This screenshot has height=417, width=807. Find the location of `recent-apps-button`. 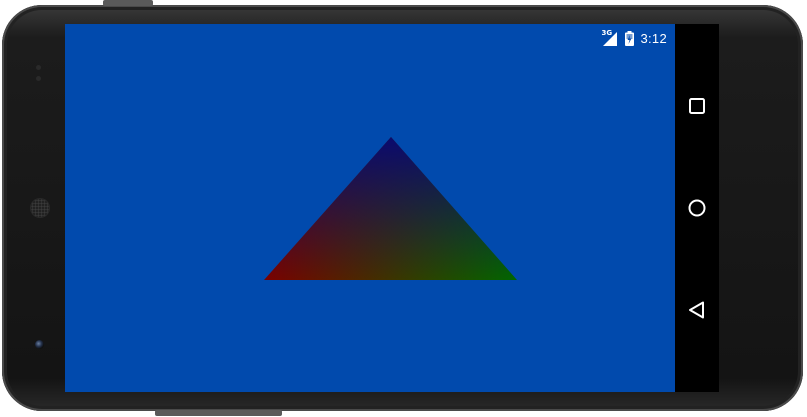

recent-apps-button is located at coordinates (697, 106).